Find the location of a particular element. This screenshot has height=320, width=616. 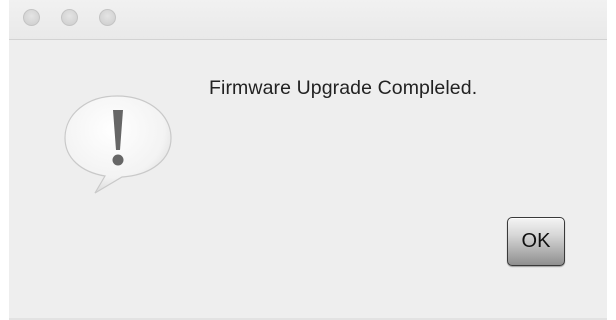

ok-button: OK is located at coordinates (536, 241).